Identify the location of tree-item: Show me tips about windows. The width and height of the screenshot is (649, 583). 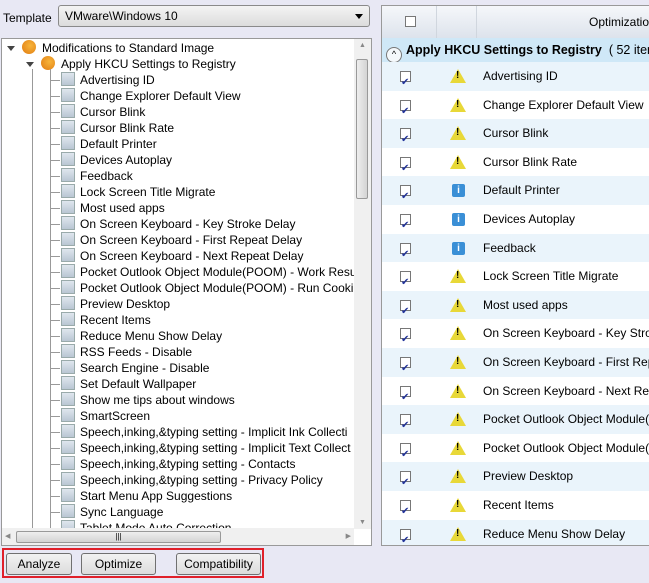
(148, 400).